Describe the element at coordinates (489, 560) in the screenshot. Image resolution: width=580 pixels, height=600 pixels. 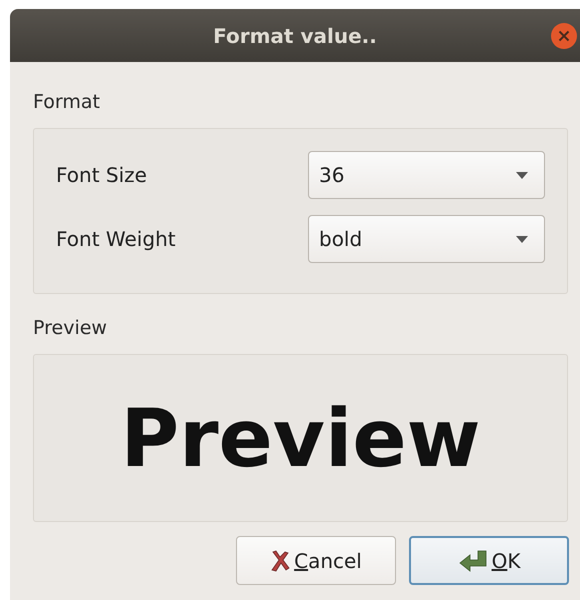
I see `ok-button: OK` at that location.